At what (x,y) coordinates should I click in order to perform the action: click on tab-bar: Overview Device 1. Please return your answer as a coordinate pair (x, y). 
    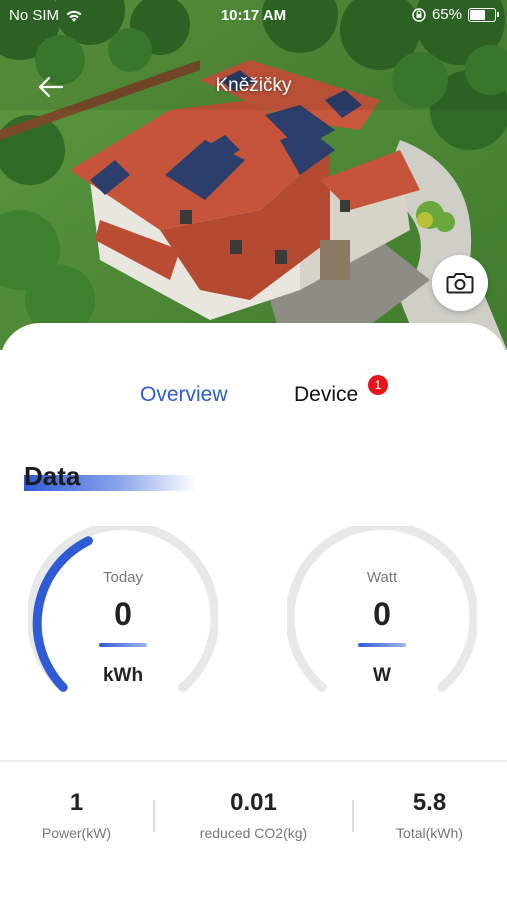
    Looking at the image, I should click on (253, 397).